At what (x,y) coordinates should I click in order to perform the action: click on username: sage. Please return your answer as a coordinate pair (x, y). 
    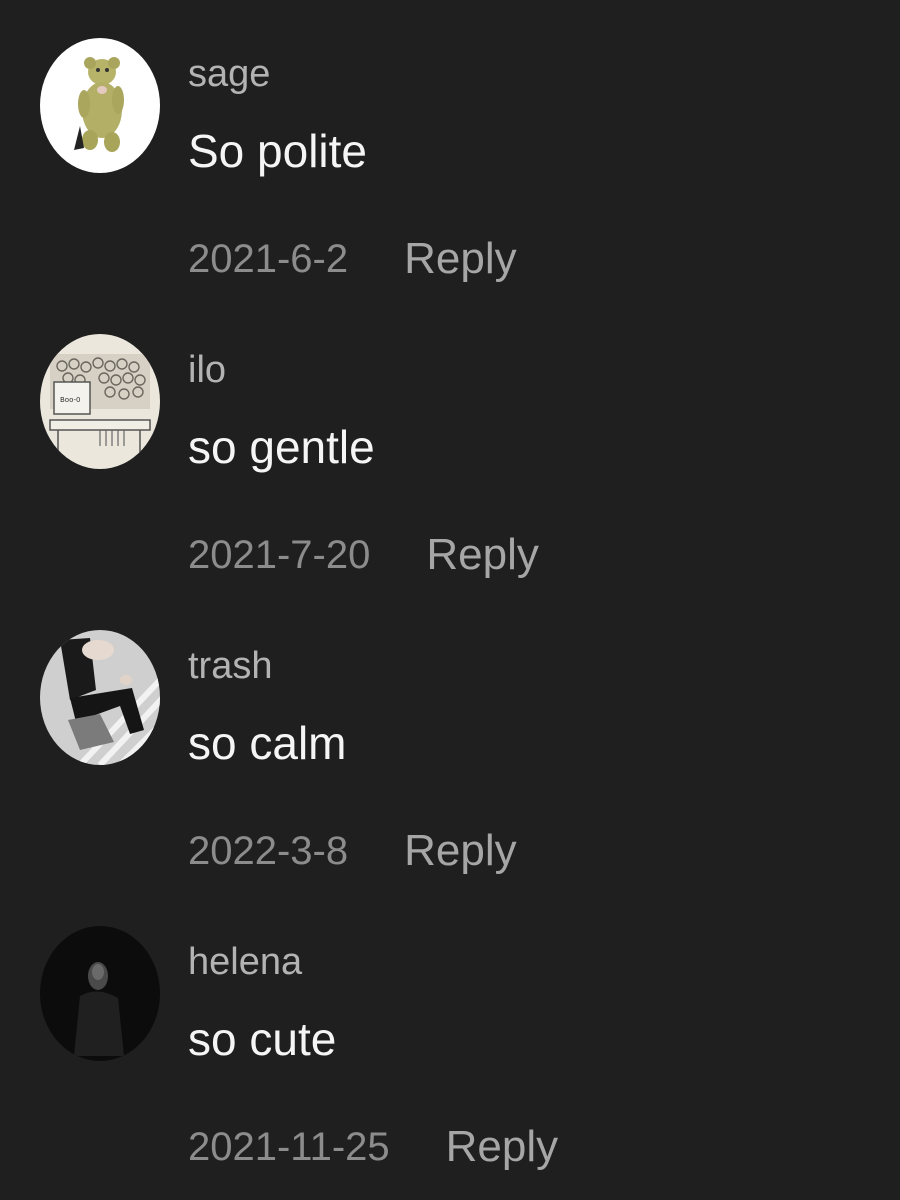
    Looking at the image, I should click on (229, 74).